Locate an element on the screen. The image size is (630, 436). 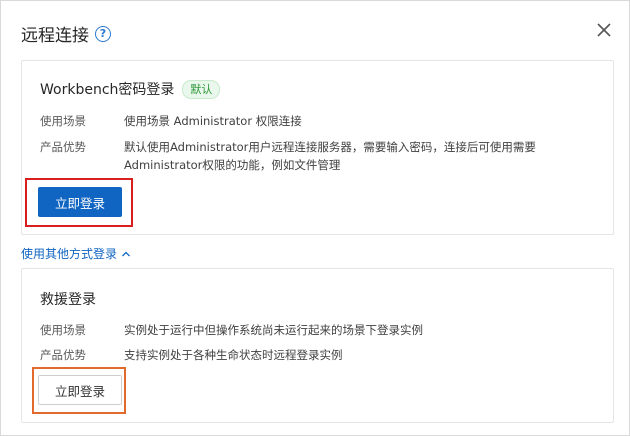
workbench-card-title: Workbench密码登录 is located at coordinates (107, 90).